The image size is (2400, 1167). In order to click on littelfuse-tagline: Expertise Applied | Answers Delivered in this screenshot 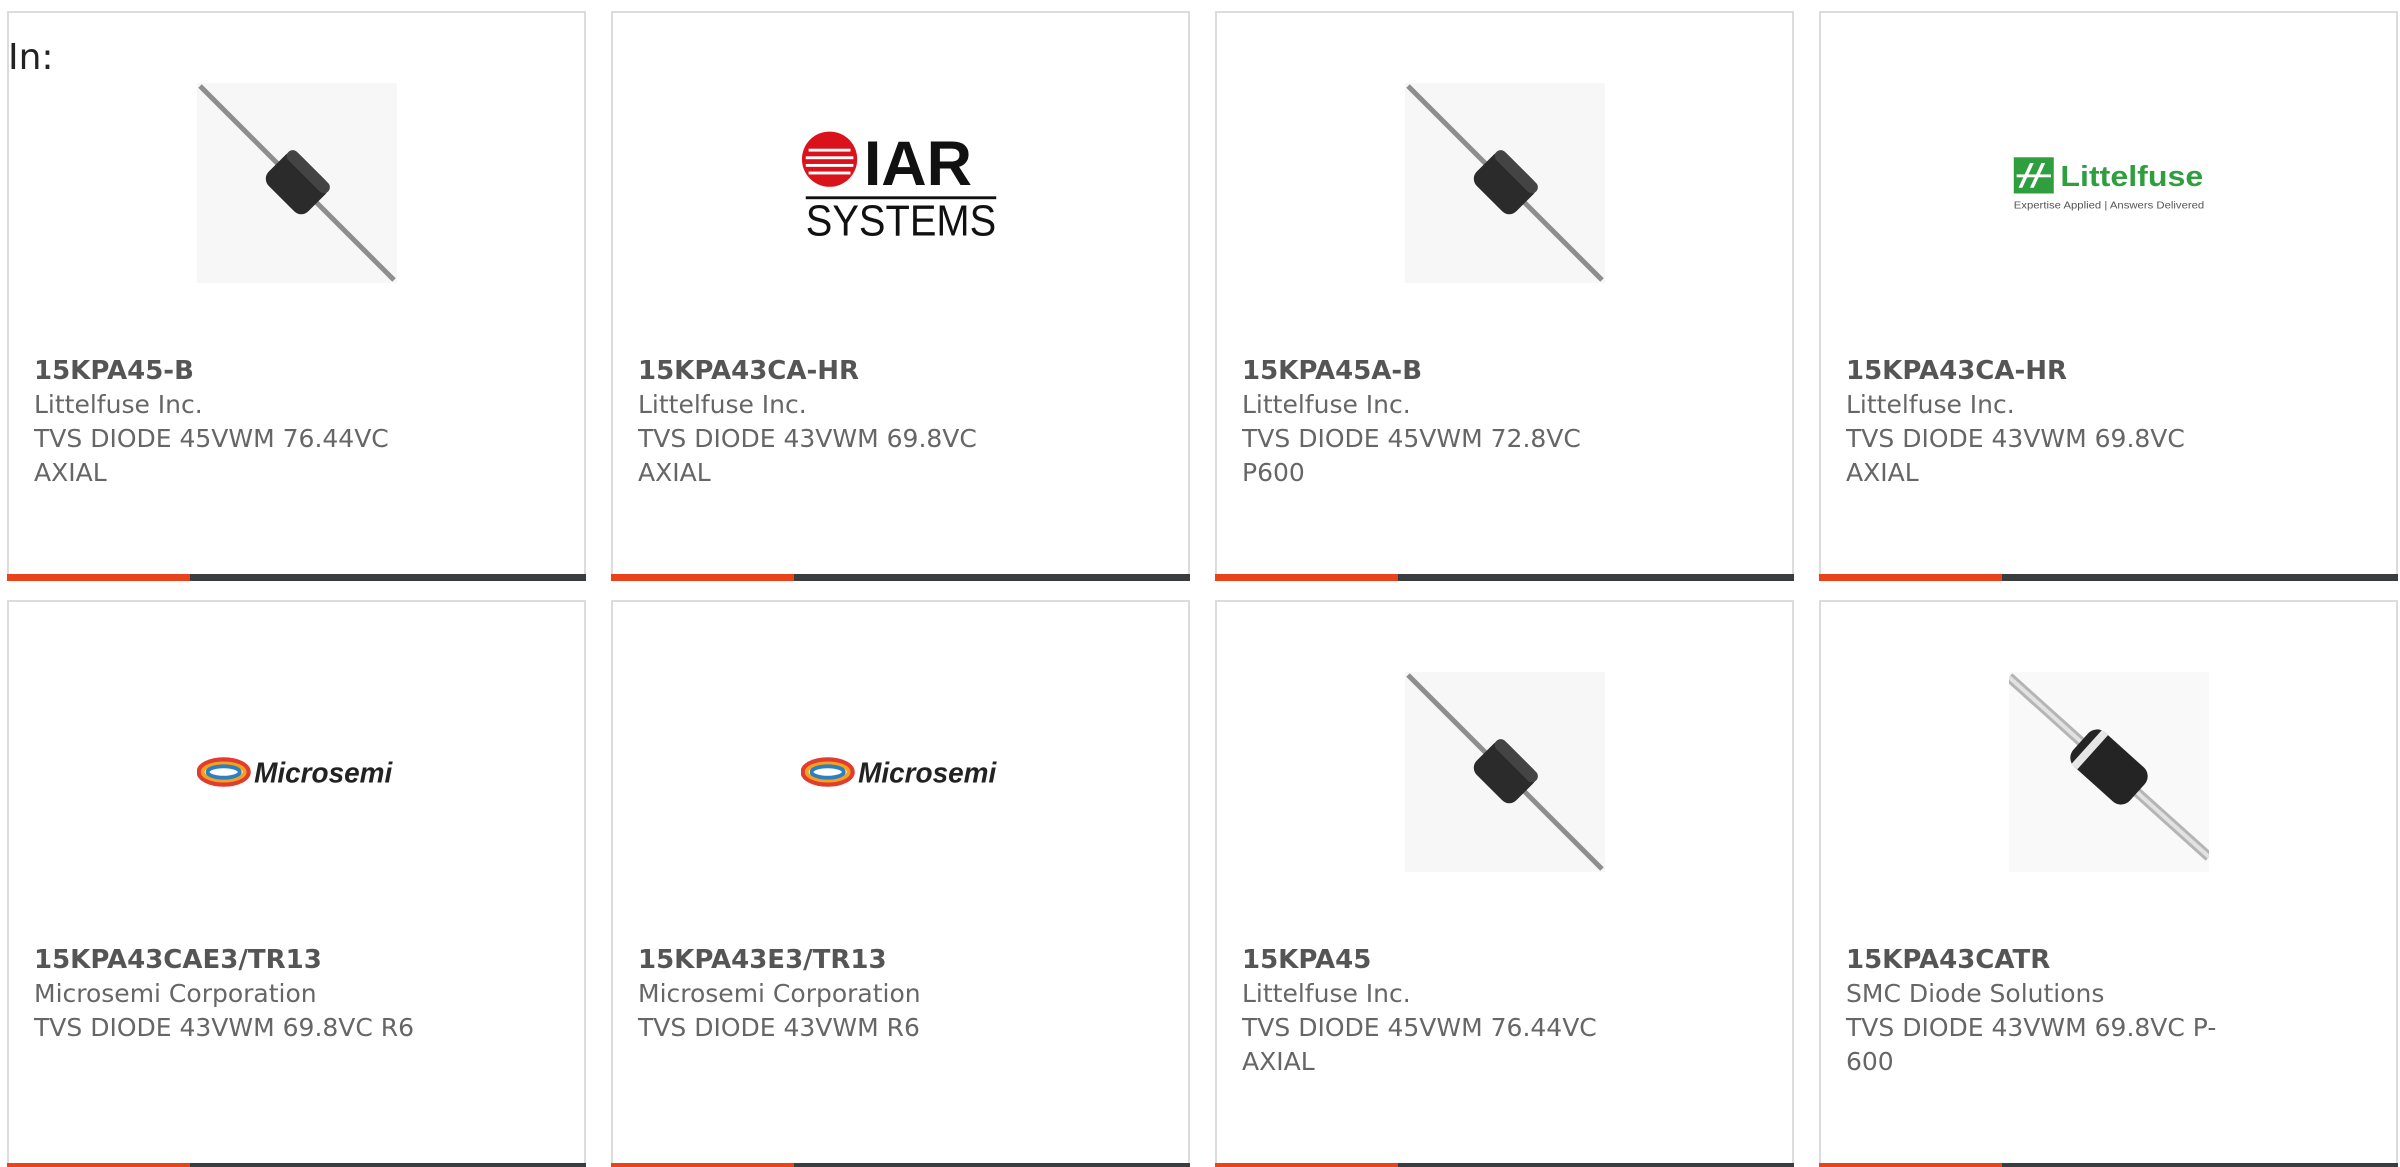, I will do `click(2108, 206)`.